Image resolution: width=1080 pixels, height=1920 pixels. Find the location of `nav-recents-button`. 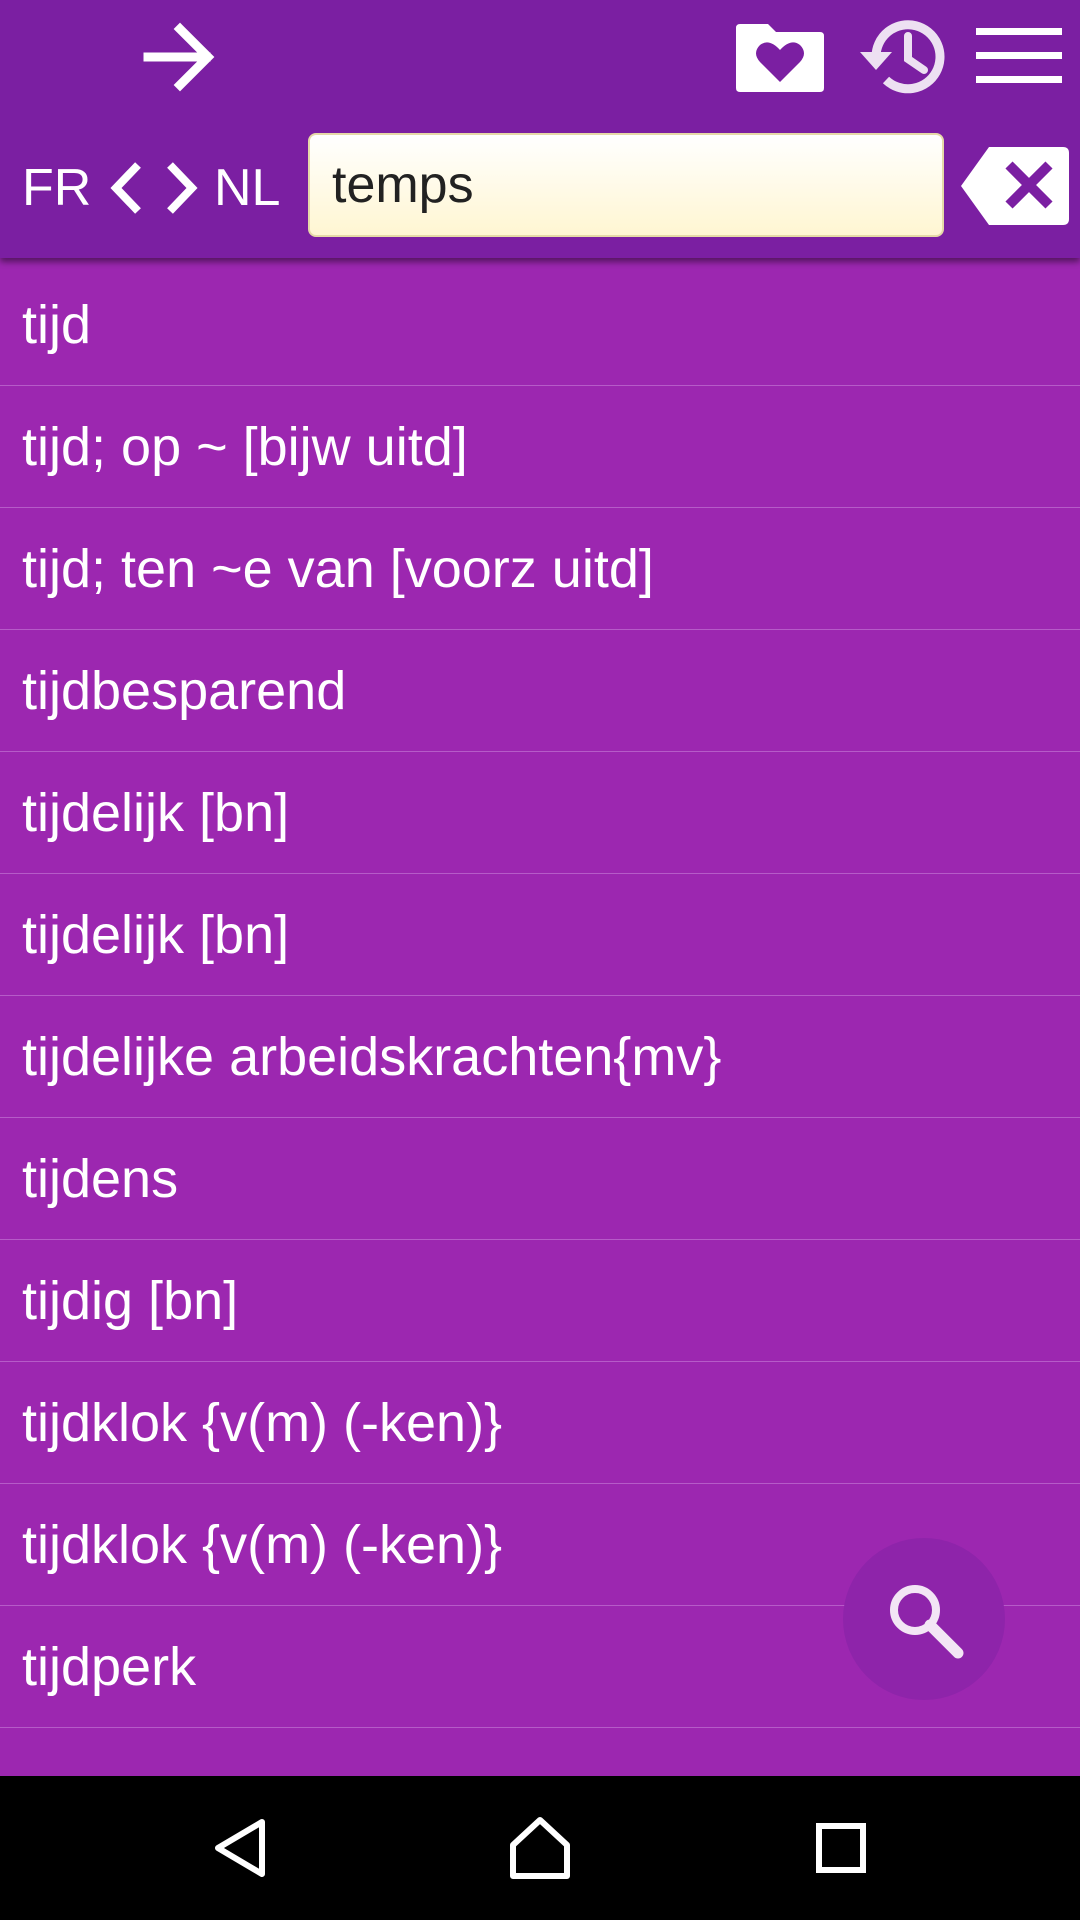

nav-recents-button is located at coordinates (841, 1848).